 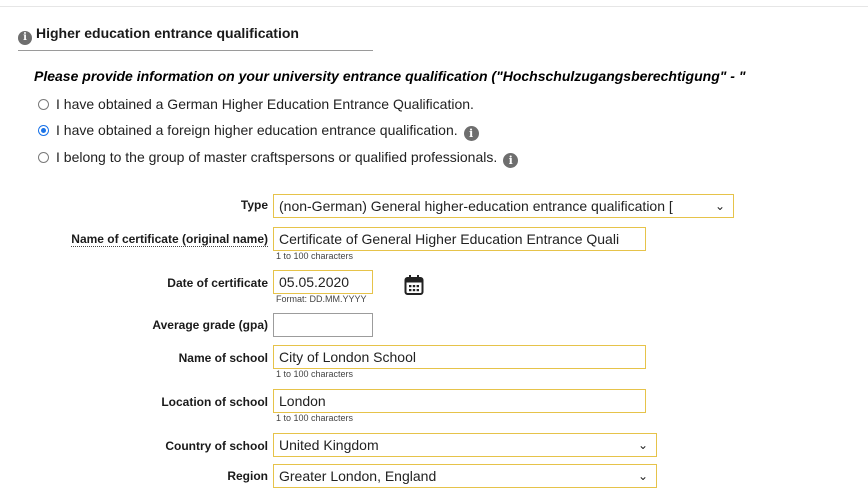 What do you see at coordinates (216, 446) in the screenshot?
I see `school-country-label: Country of school` at bounding box center [216, 446].